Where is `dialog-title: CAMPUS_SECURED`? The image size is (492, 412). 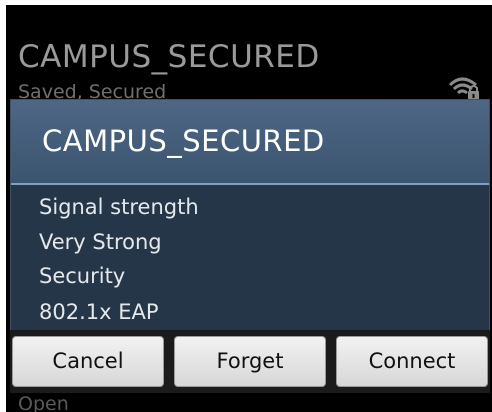 dialog-title: CAMPUS_SECURED is located at coordinates (183, 141).